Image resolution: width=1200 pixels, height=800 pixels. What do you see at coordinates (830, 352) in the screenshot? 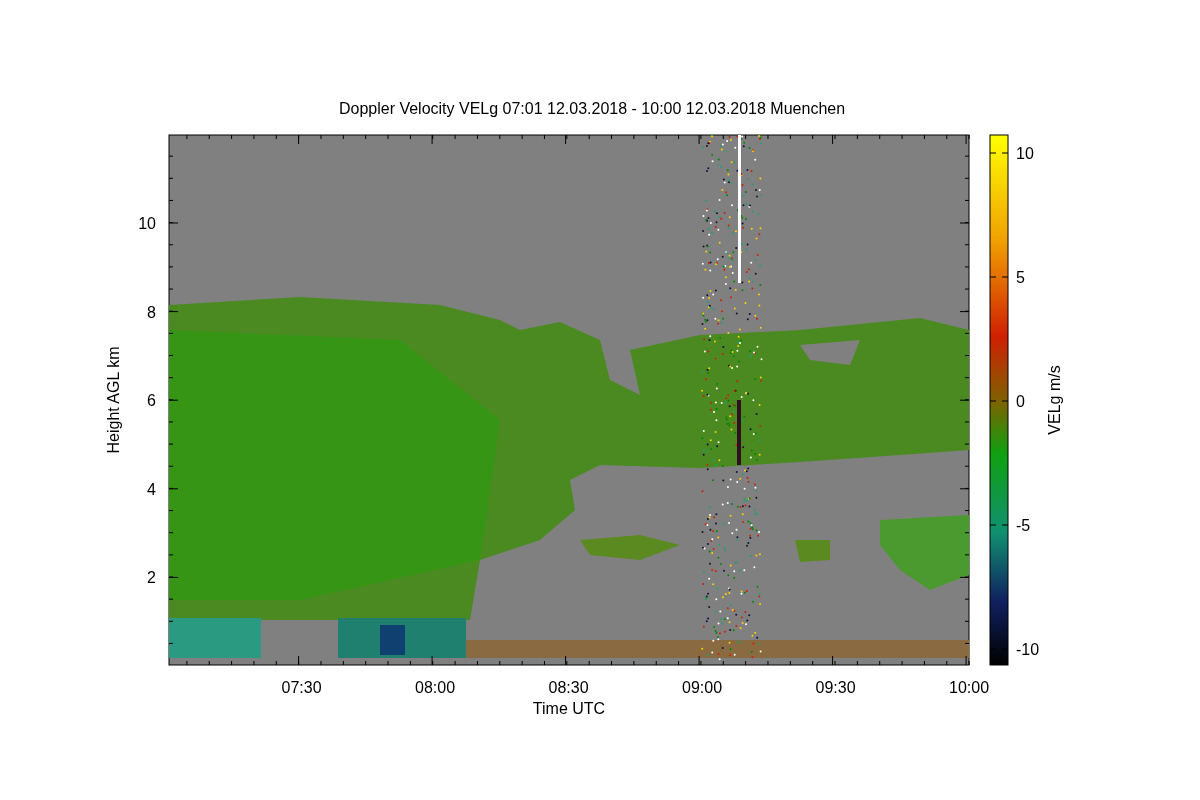
I see `clear-gap` at bounding box center [830, 352].